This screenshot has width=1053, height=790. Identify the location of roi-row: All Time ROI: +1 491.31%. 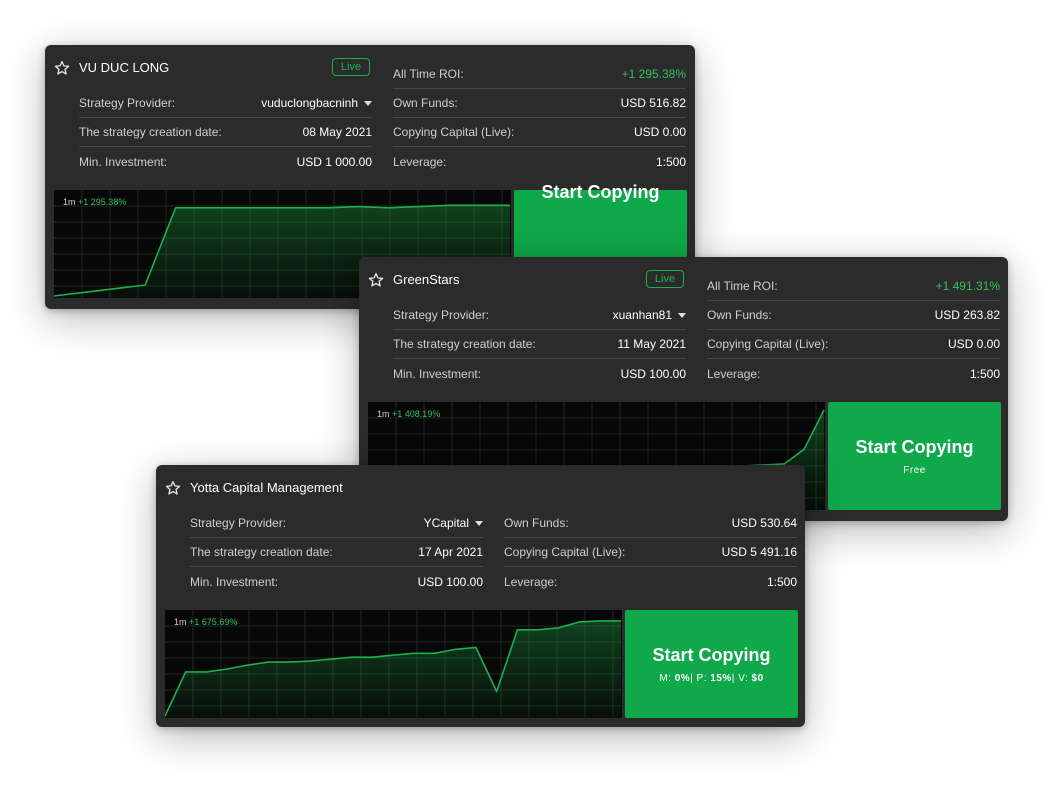
(853, 286).